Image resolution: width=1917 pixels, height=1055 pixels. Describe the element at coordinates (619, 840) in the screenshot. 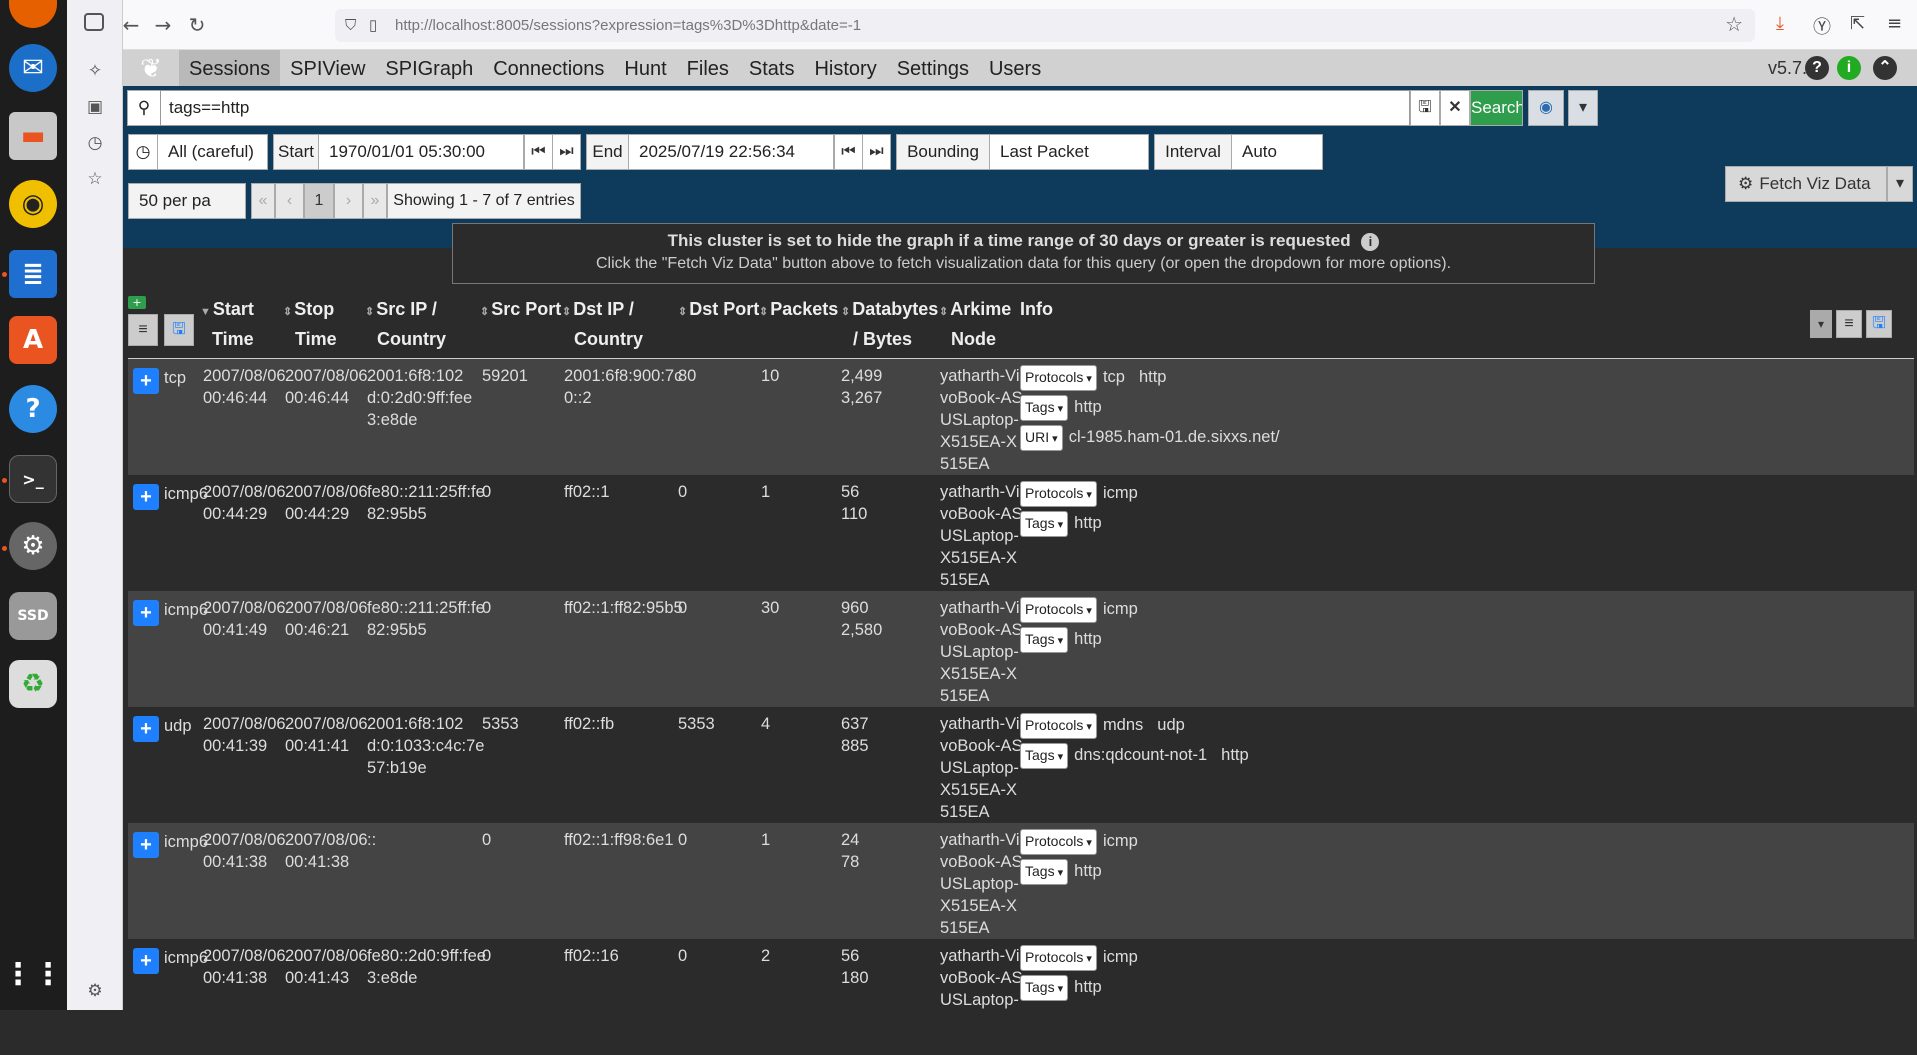

I see `cell-dst-ip: ff02::1:ff98:6e1` at that location.